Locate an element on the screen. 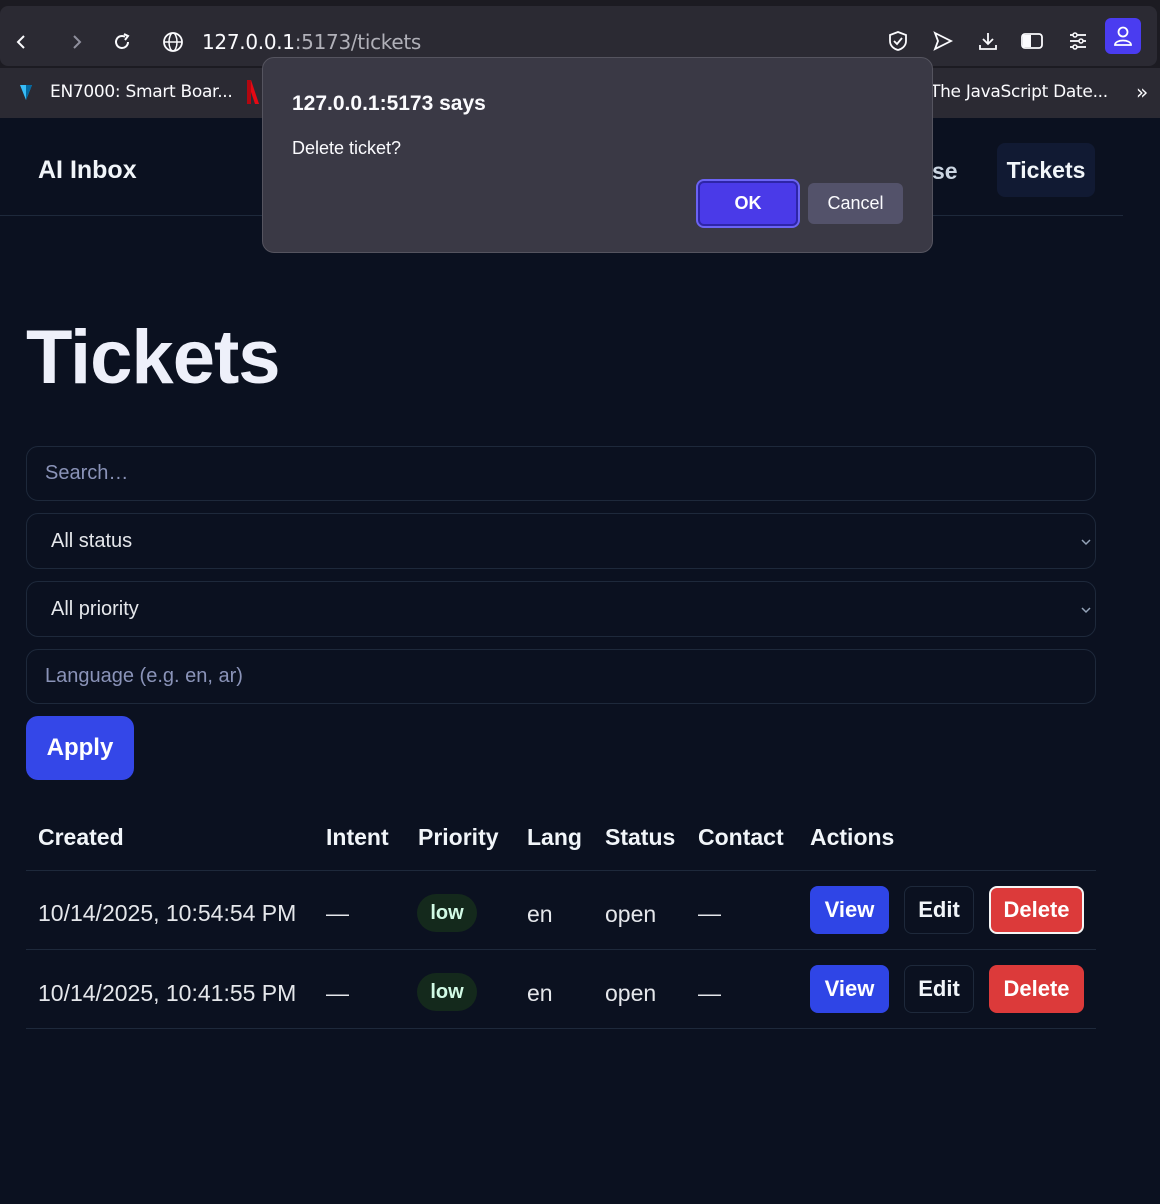 This screenshot has width=1160, height=1204. column-header-created: Created is located at coordinates (81, 837).